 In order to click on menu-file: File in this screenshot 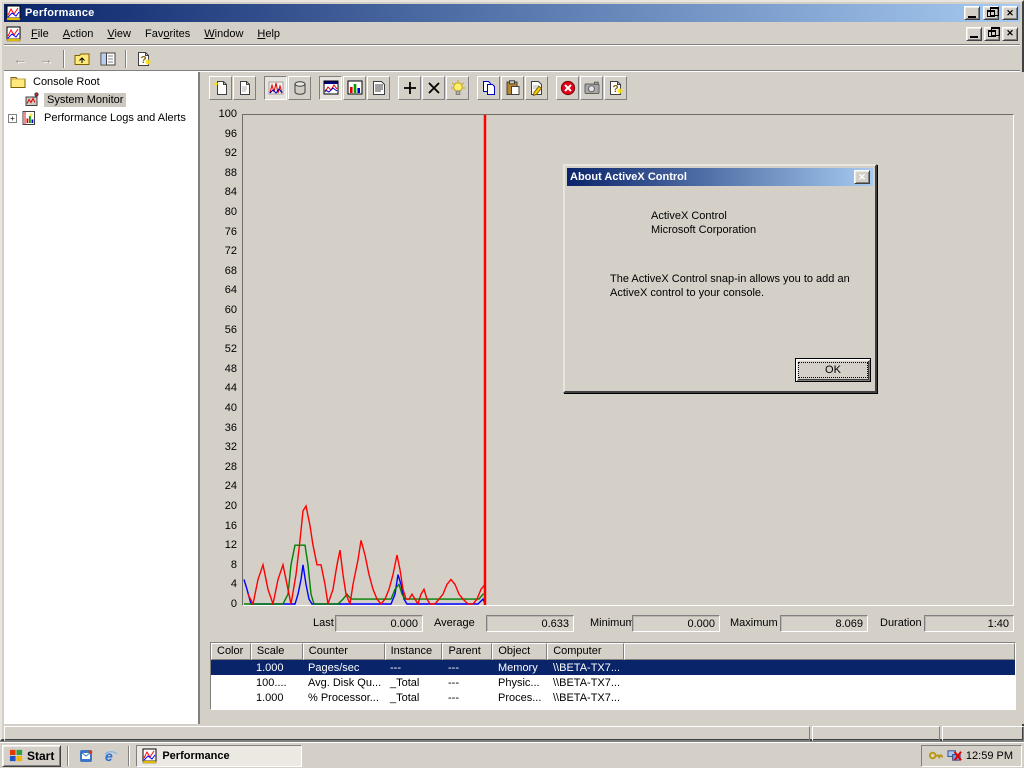, I will do `click(40, 34)`.